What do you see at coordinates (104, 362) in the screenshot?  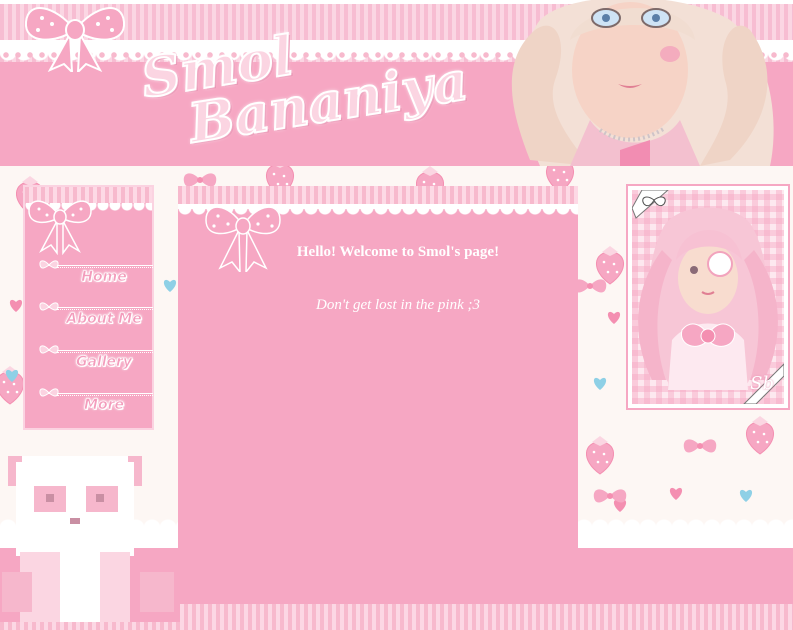 I see `nav-gallery-label: Gallery` at bounding box center [104, 362].